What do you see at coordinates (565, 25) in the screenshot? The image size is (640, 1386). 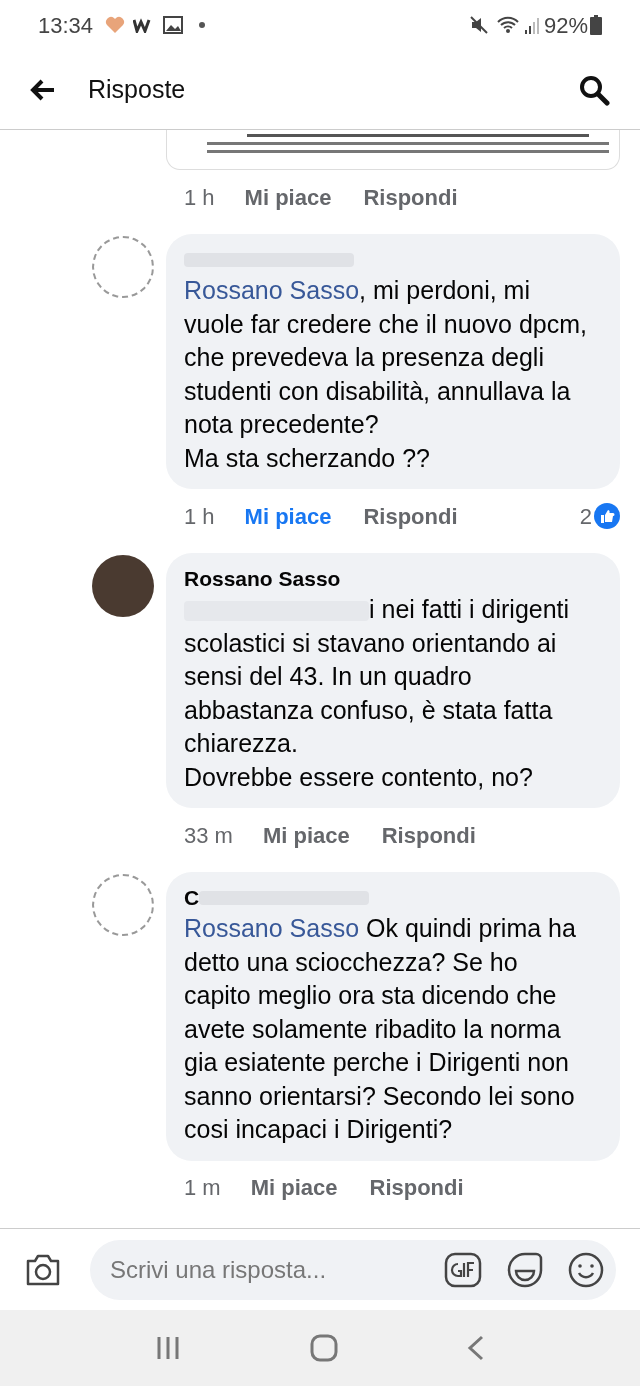 I see `battery-percent: 92%` at bounding box center [565, 25].